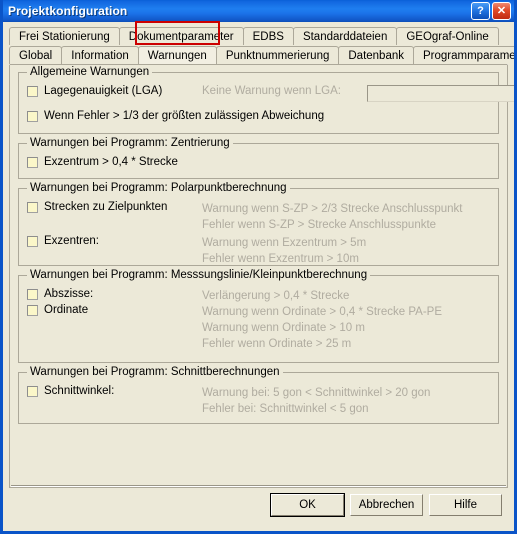 This screenshot has height=534, width=517. What do you see at coordinates (285, 409) in the screenshot?
I see `hint-text: Fehler bei: Schnittwinkel < 5 gon` at bounding box center [285, 409].